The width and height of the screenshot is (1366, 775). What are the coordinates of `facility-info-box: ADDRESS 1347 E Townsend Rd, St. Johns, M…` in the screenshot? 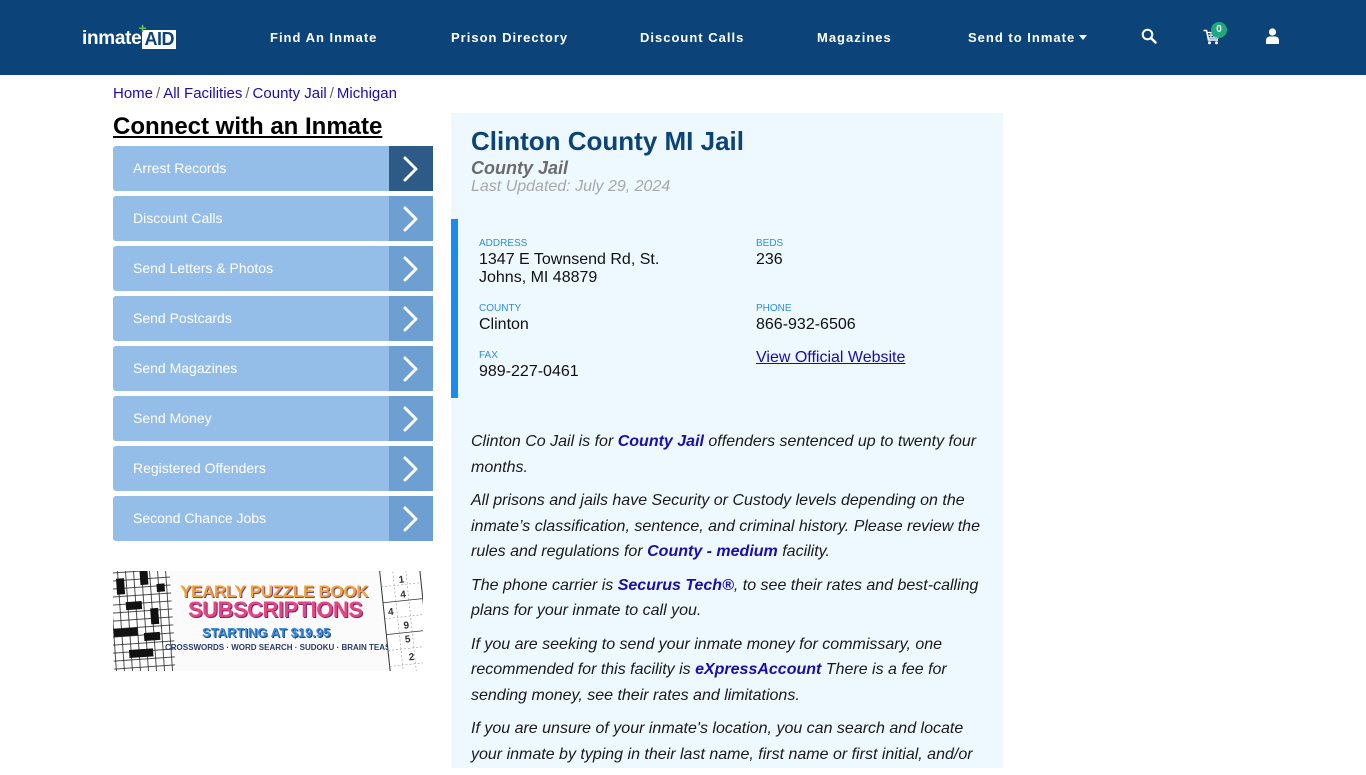 It's located at (727, 308).